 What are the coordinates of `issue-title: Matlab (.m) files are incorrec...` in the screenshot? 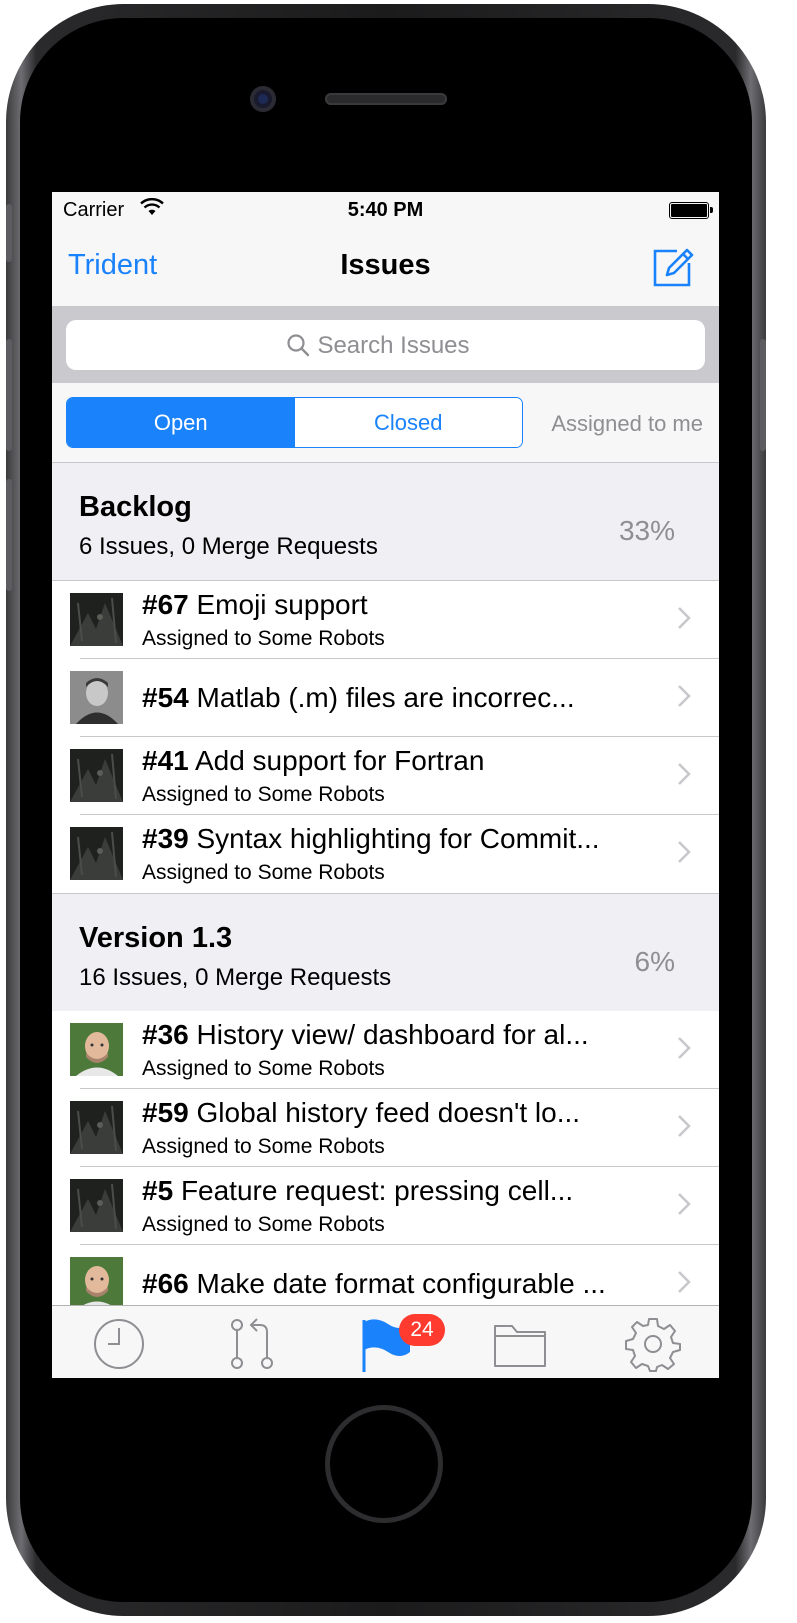 It's located at (385, 697).